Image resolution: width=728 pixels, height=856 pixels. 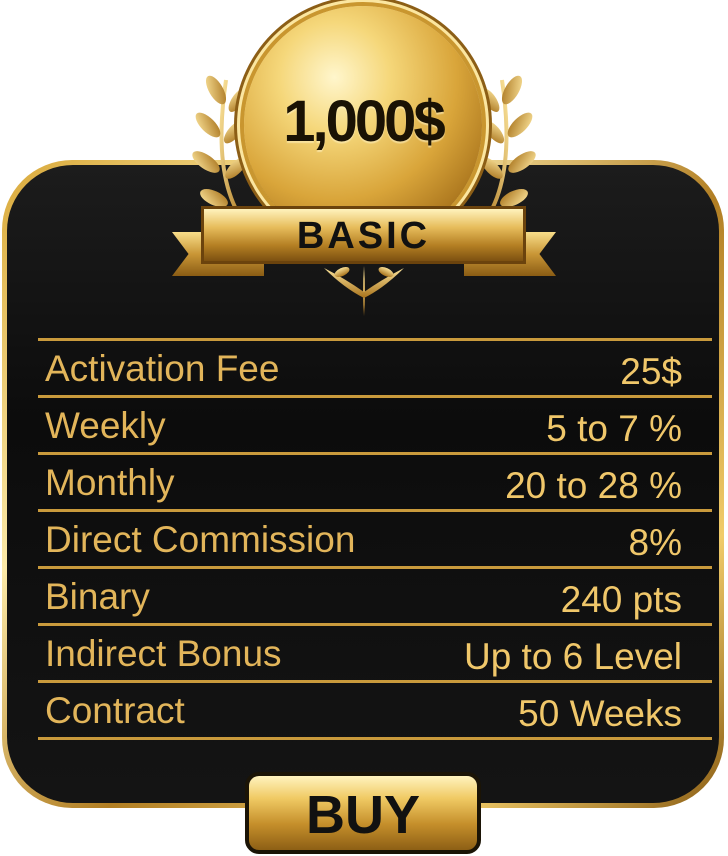 I want to click on buy-button: BUY, so click(x=363, y=813).